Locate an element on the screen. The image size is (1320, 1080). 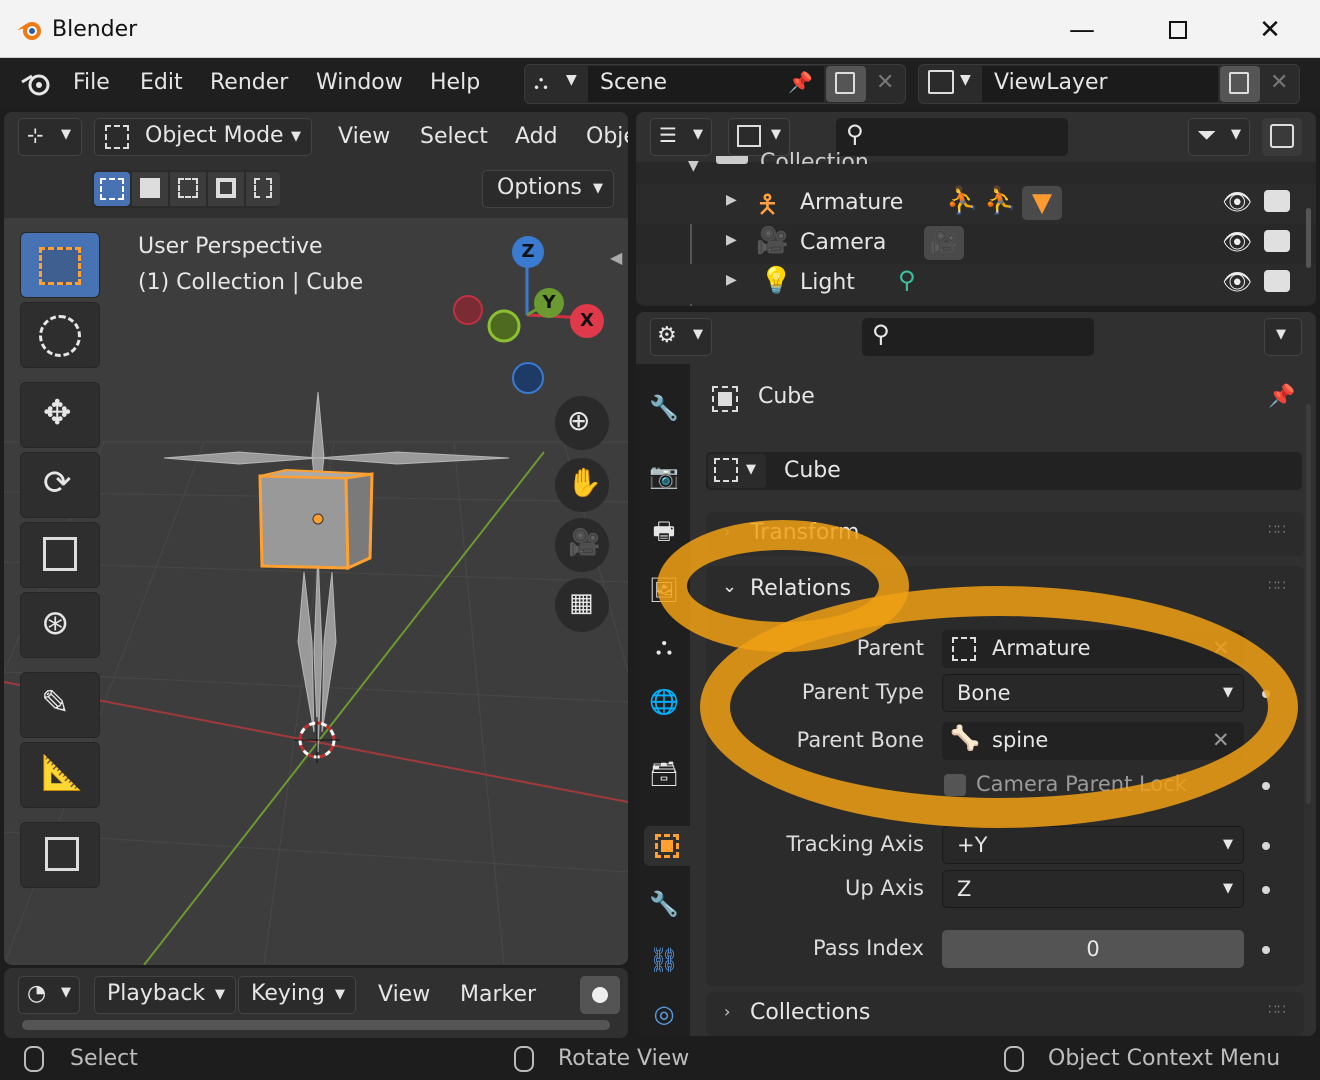
tool-scale is located at coordinates (60, 555).